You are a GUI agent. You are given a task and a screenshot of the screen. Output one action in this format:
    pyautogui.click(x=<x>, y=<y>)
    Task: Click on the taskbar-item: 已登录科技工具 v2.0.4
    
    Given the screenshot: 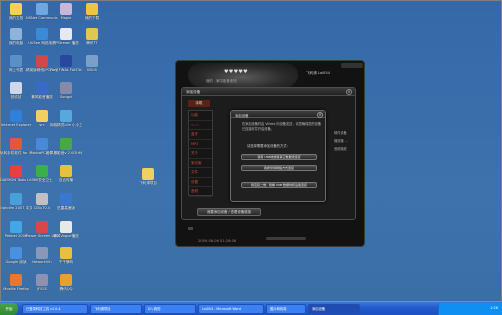 What is the action you would take?
    pyautogui.click(x=55, y=309)
    